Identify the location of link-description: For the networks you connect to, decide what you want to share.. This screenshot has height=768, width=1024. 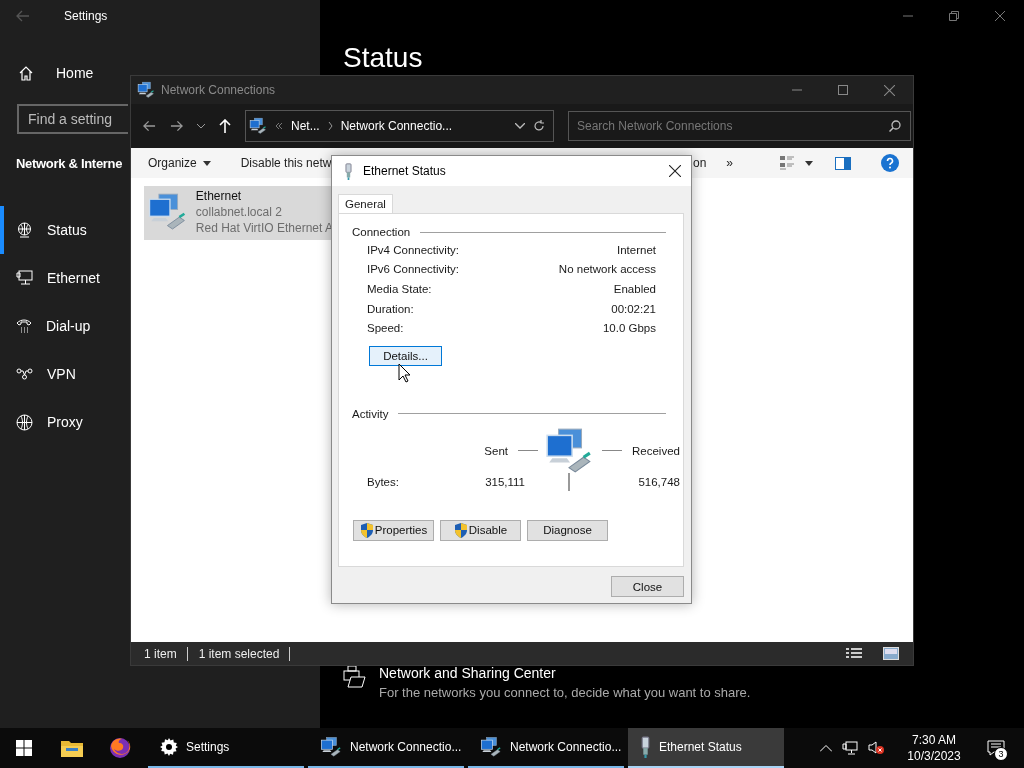
(565, 692).